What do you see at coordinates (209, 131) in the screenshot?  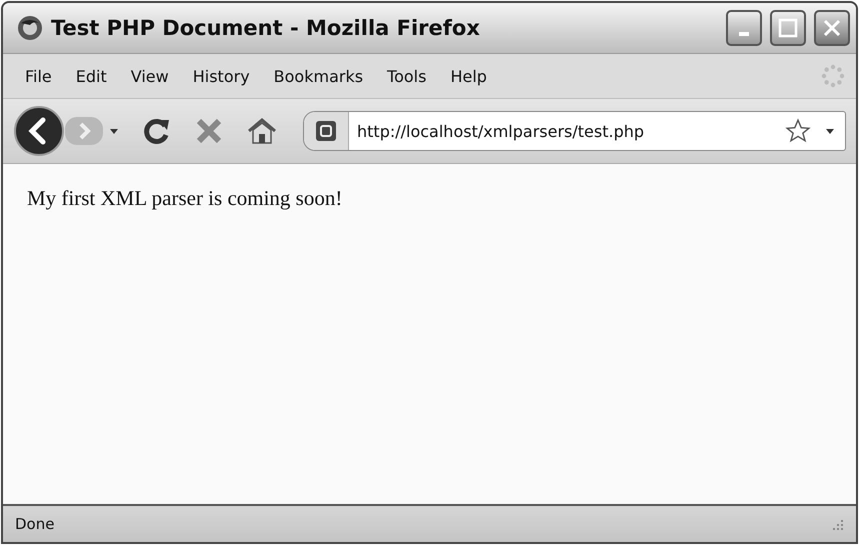 I see `stop-button` at bounding box center [209, 131].